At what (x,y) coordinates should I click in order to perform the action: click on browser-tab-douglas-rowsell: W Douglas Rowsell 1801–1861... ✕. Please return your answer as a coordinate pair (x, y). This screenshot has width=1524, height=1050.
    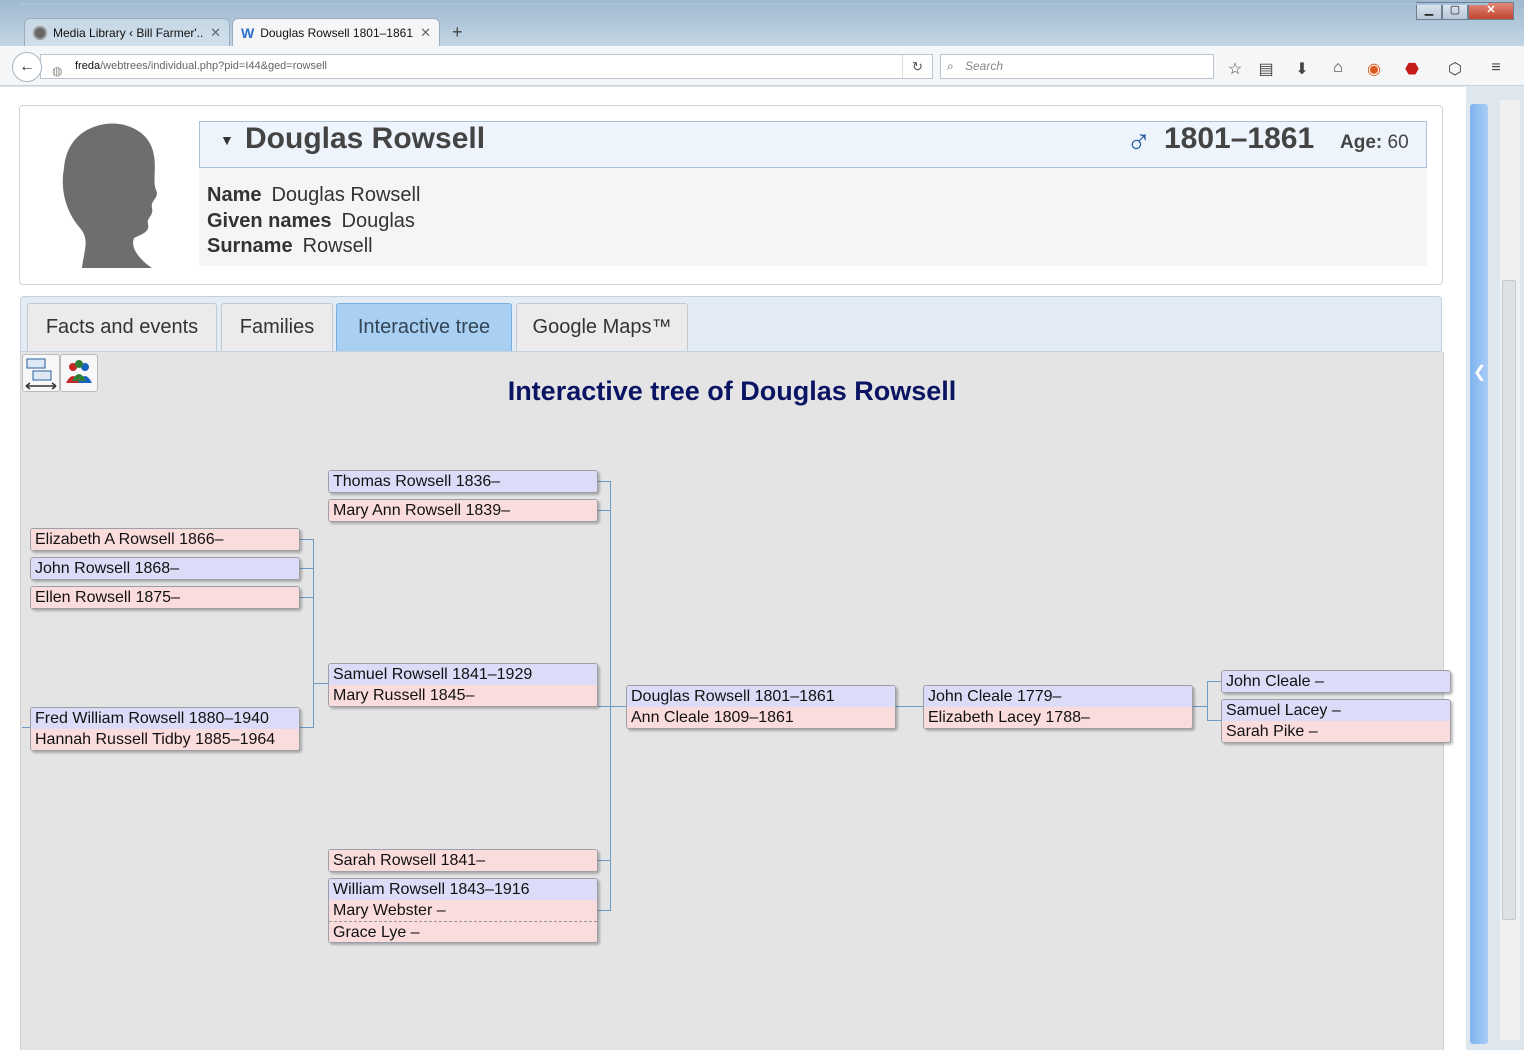
    Looking at the image, I should click on (336, 32).